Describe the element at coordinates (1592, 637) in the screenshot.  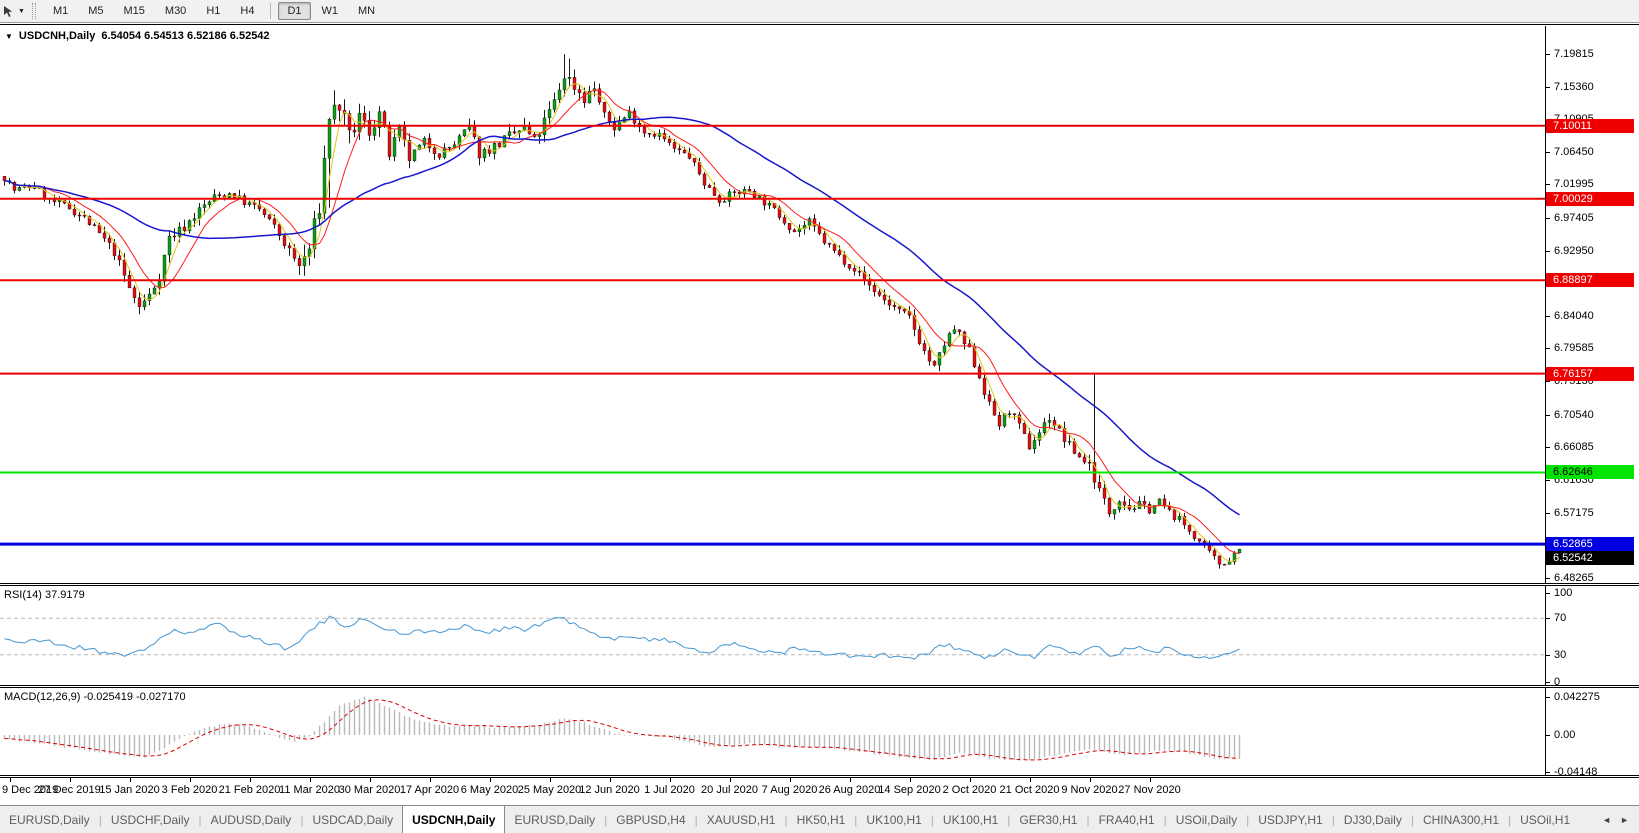
I see `rsi-axis: 100 70 30 0` at that location.